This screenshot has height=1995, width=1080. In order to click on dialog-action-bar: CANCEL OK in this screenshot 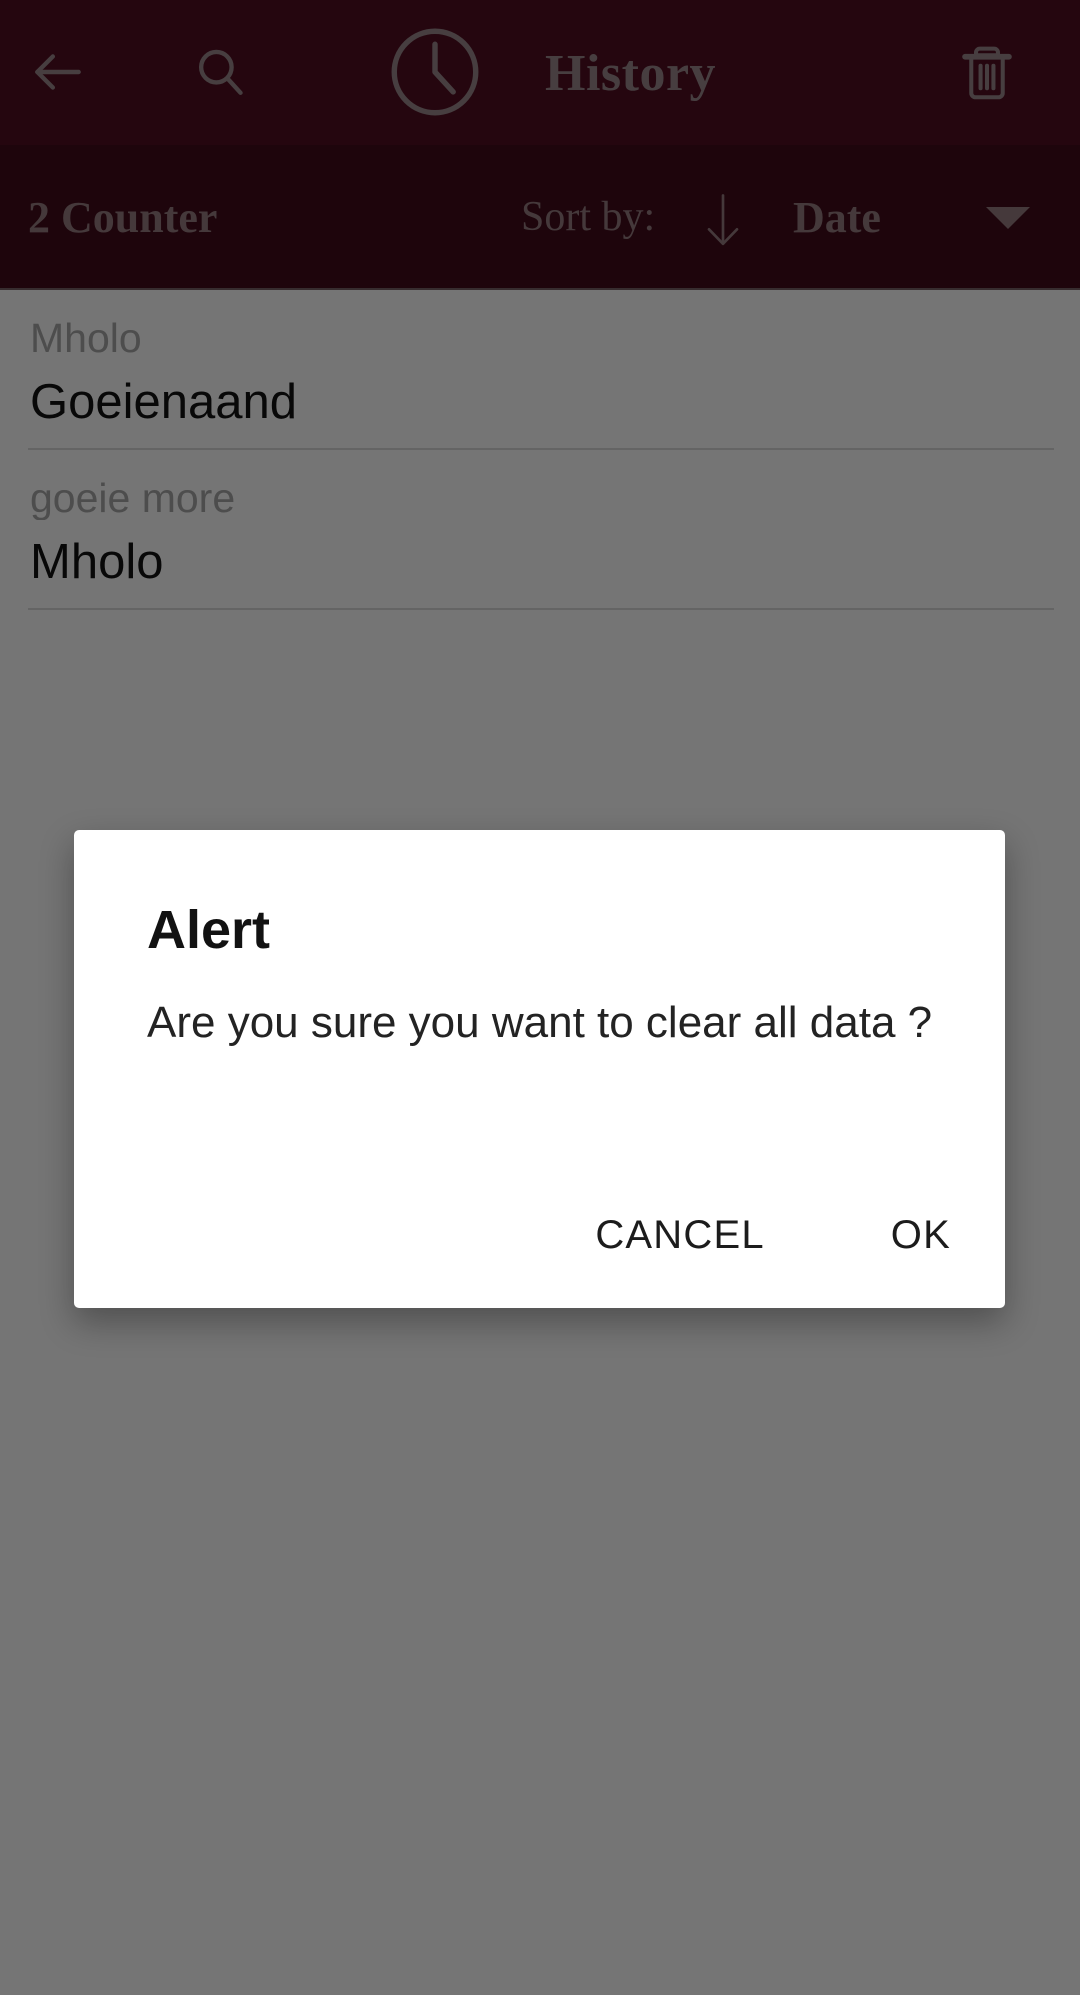, I will do `click(522, 1235)`.